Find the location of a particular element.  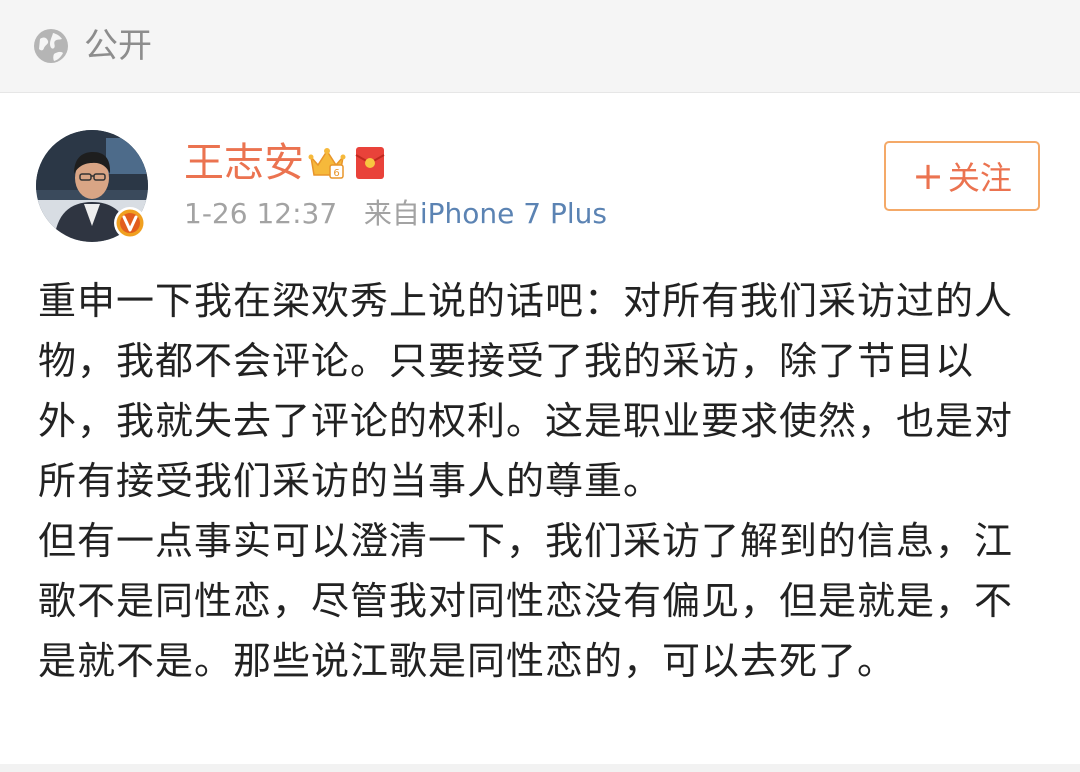

visibility-label: 公开 is located at coordinates (118, 46).